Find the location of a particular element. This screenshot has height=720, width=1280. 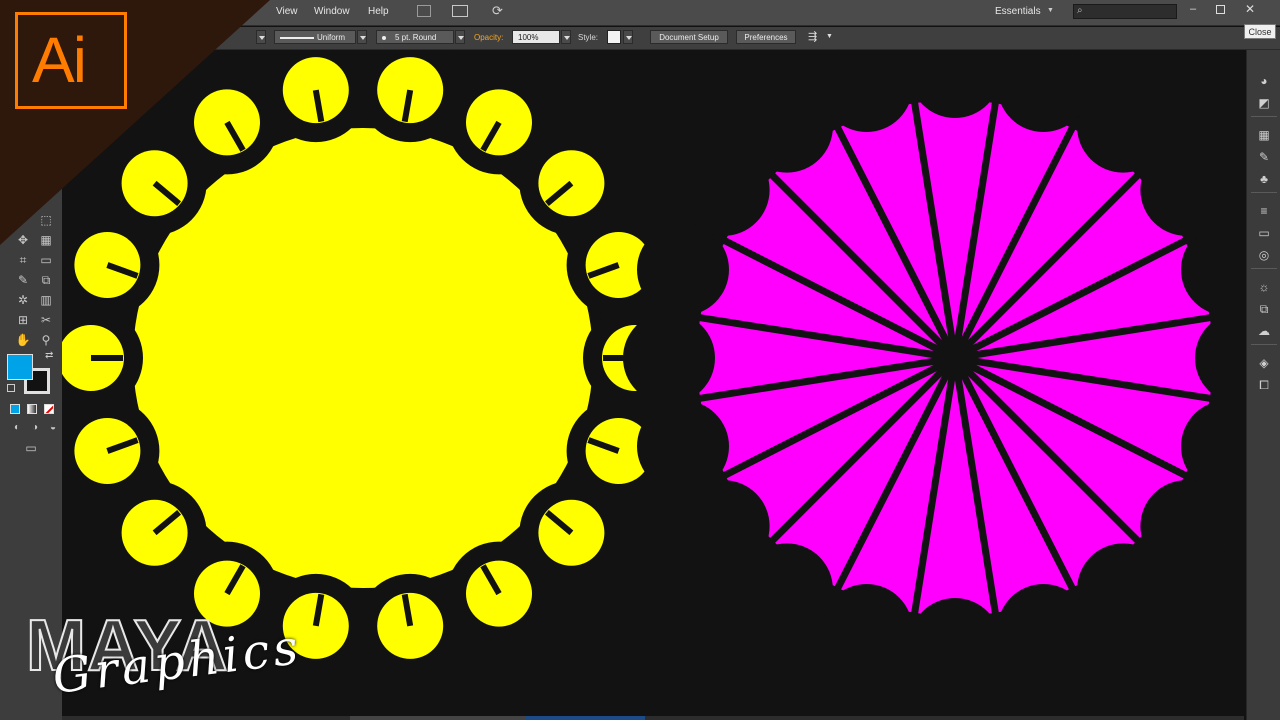

swatches-icon: ▦ is located at coordinates (1264, 135).